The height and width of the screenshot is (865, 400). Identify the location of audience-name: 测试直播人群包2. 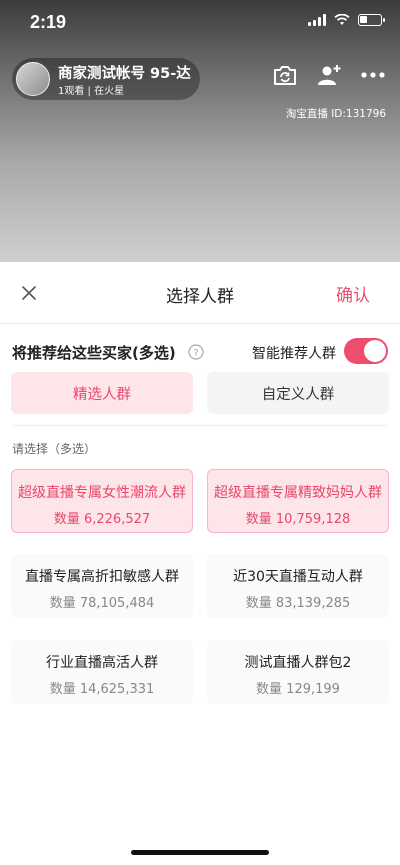
(298, 663).